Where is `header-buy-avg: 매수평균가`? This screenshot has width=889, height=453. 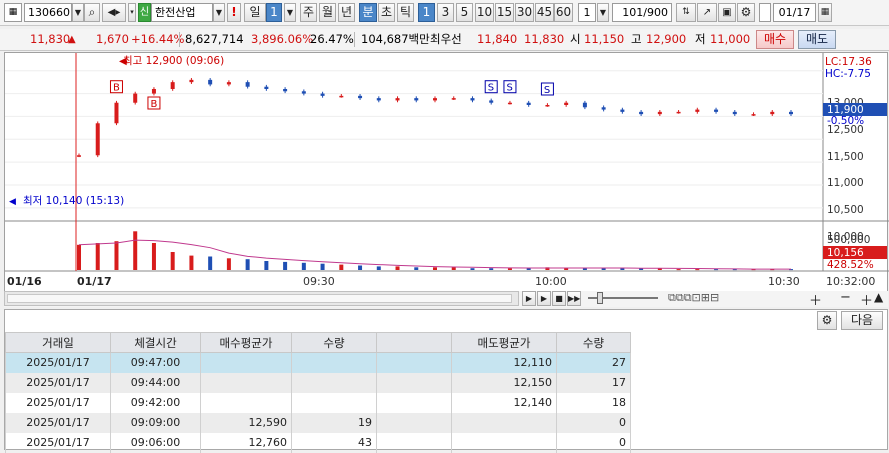
header-buy-avg: 매수평균가 is located at coordinates (246, 342).